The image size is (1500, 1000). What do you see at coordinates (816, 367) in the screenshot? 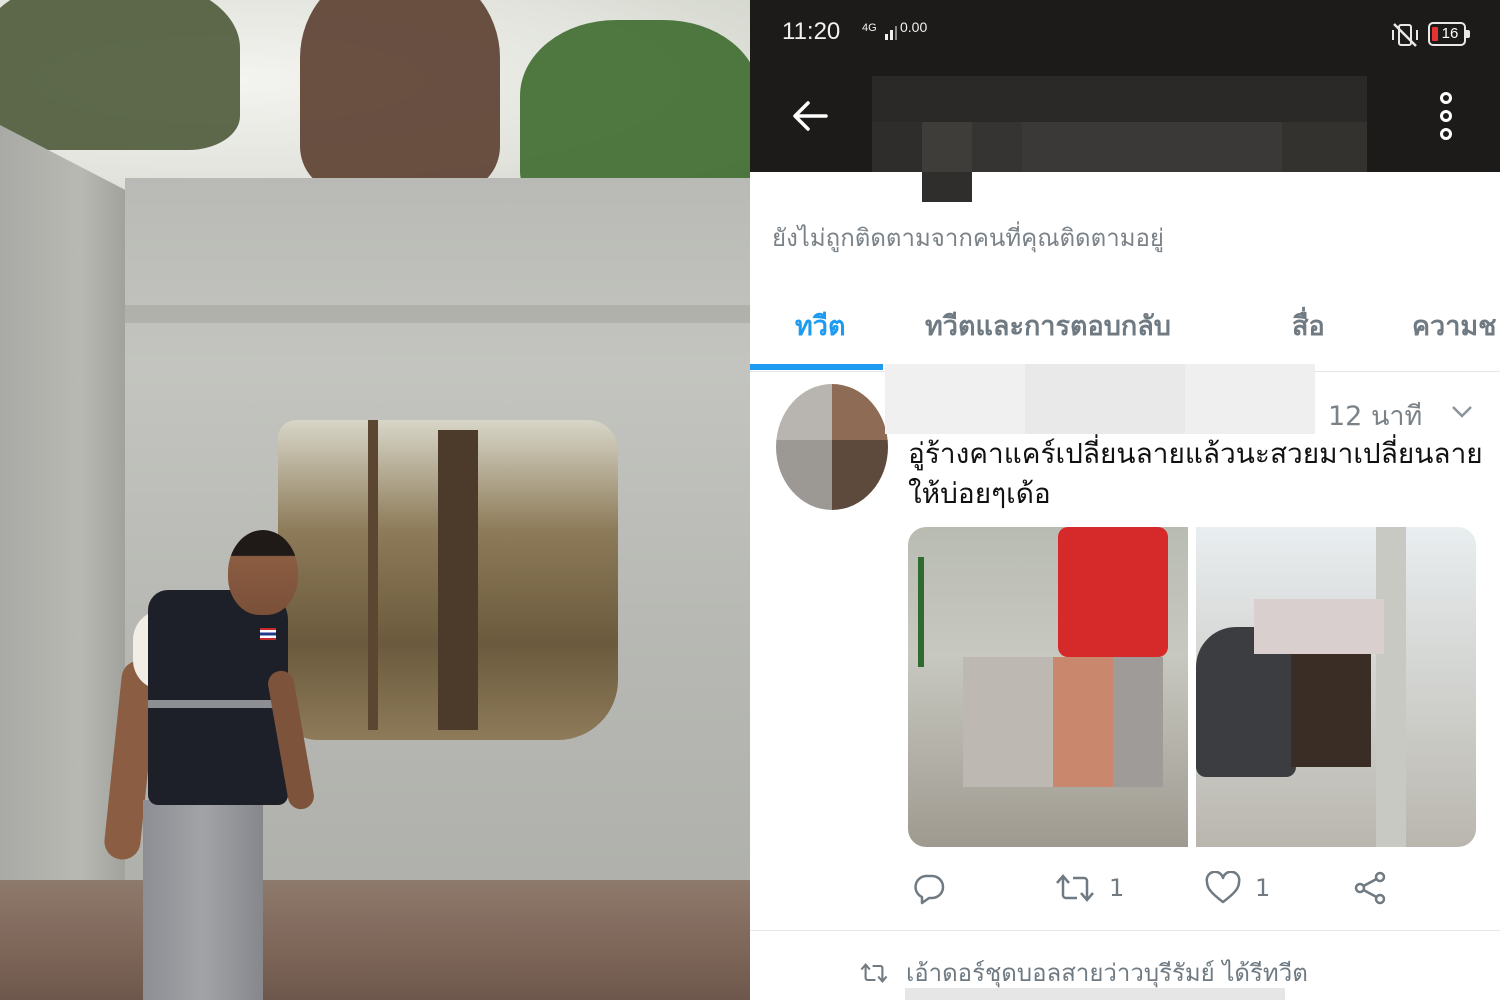
I see `active-tab-indicator` at bounding box center [816, 367].